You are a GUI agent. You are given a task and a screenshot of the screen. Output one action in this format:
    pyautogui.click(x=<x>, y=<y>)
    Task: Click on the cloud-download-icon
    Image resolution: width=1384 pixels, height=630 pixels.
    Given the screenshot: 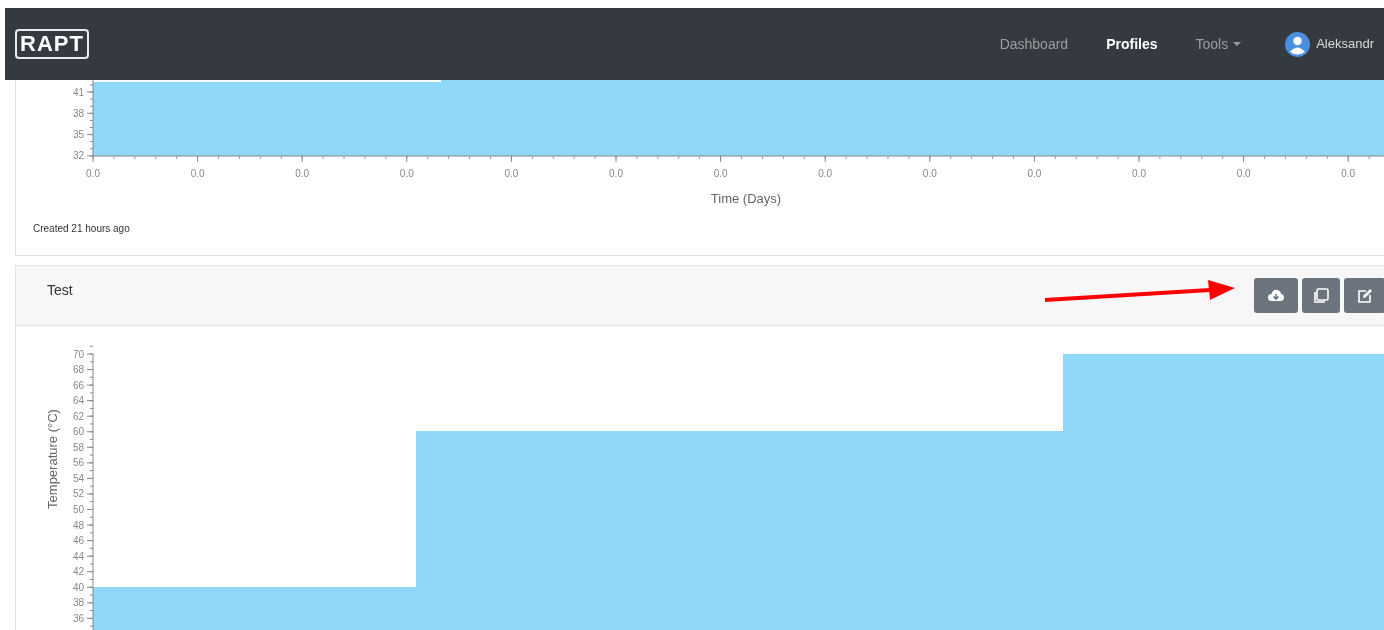 What is the action you would take?
    pyautogui.click(x=1276, y=295)
    